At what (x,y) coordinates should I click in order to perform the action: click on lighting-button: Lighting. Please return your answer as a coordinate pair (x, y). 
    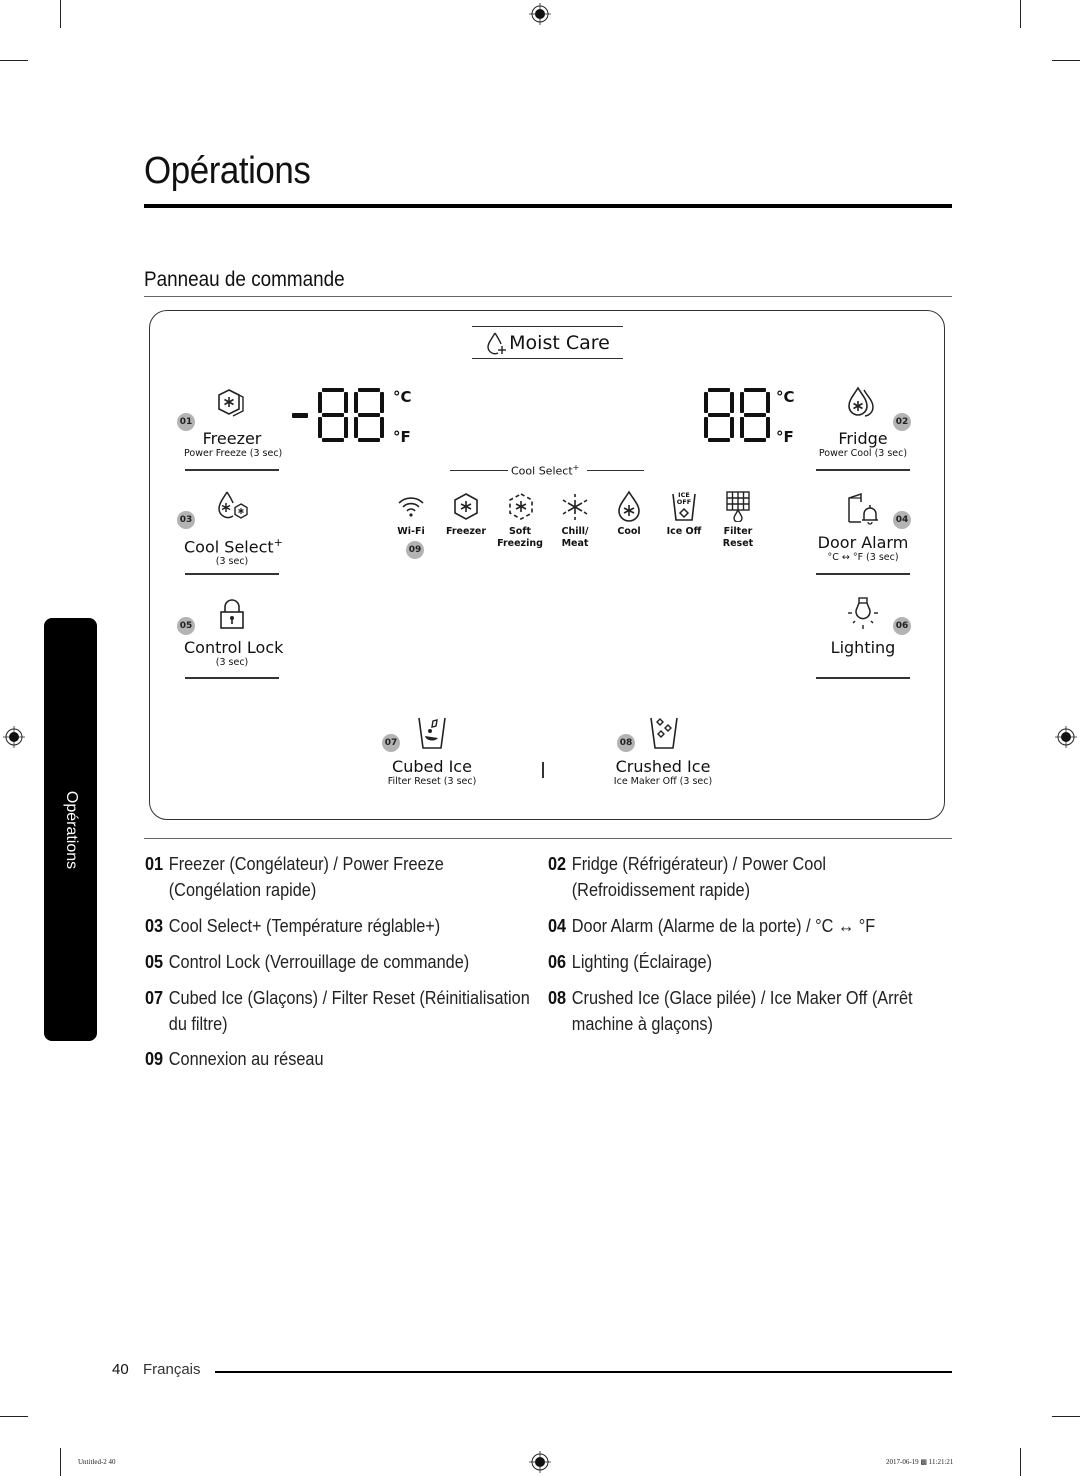
    Looking at the image, I should click on (863, 648).